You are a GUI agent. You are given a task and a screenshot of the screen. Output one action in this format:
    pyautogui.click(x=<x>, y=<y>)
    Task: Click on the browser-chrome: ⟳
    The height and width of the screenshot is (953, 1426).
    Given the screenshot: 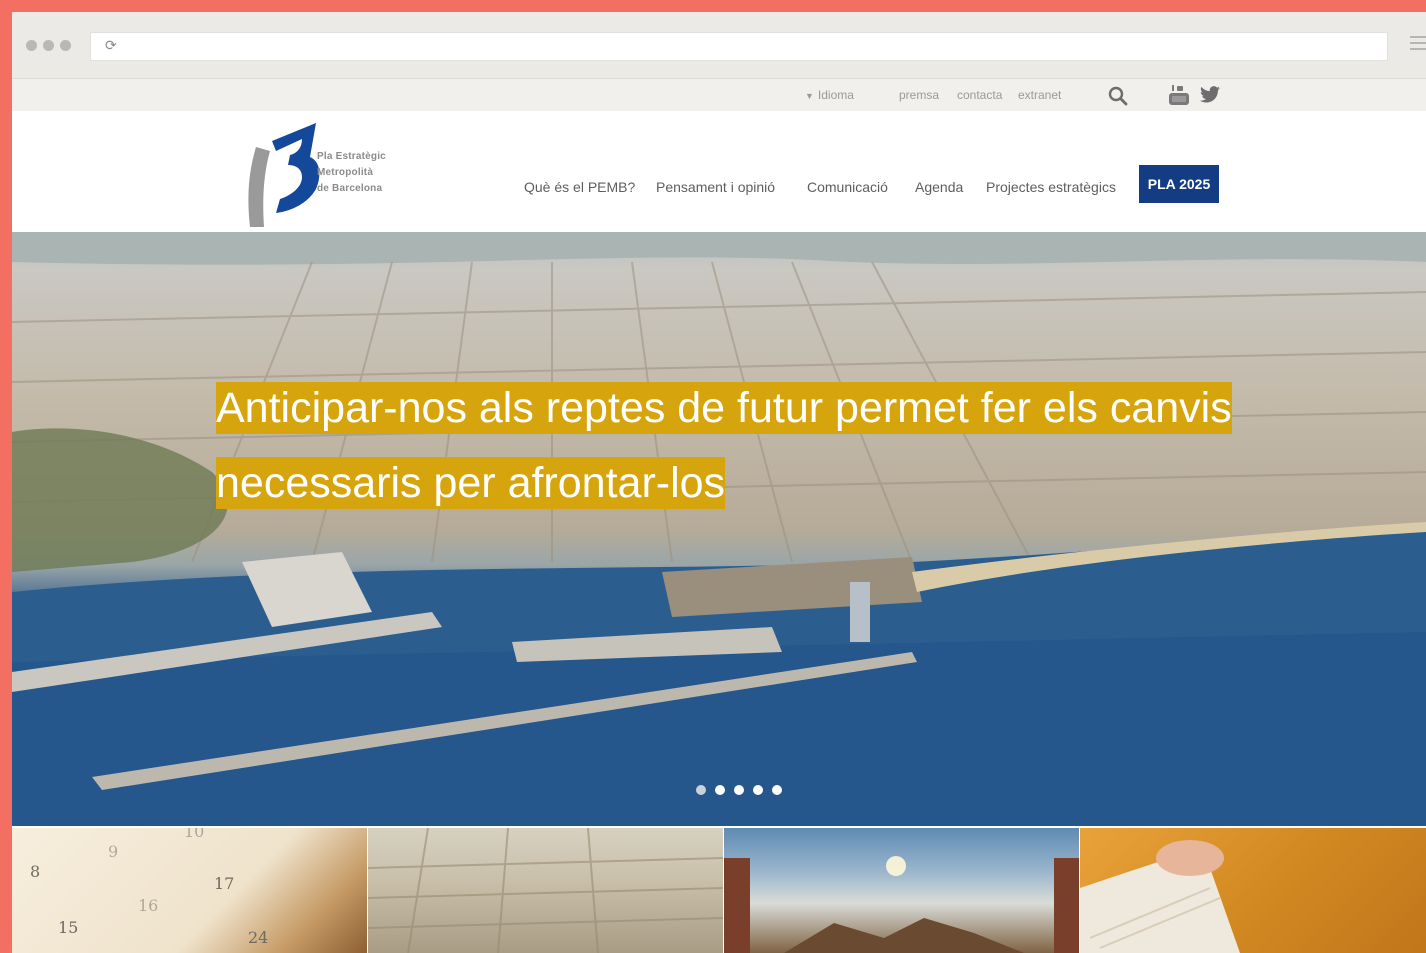 What is the action you would take?
    pyautogui.click(x=719, y=45)
    